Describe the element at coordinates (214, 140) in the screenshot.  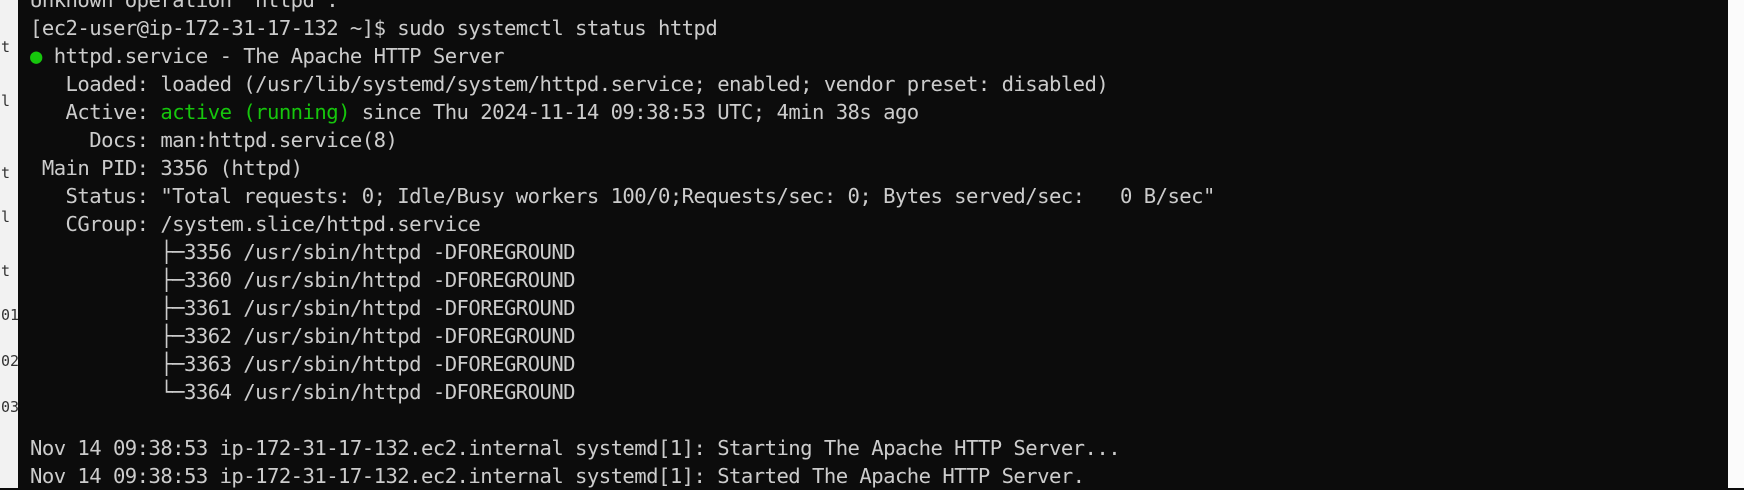
I see `docs-line: Docs: man:httpd.service(8)` at that location.